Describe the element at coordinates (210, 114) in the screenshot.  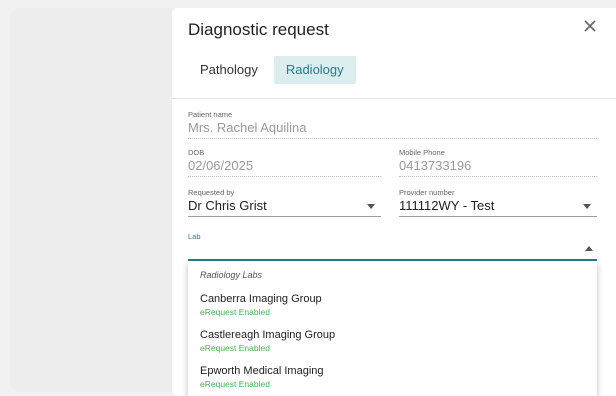
I see `patient-name-label: Patient name` at that location.